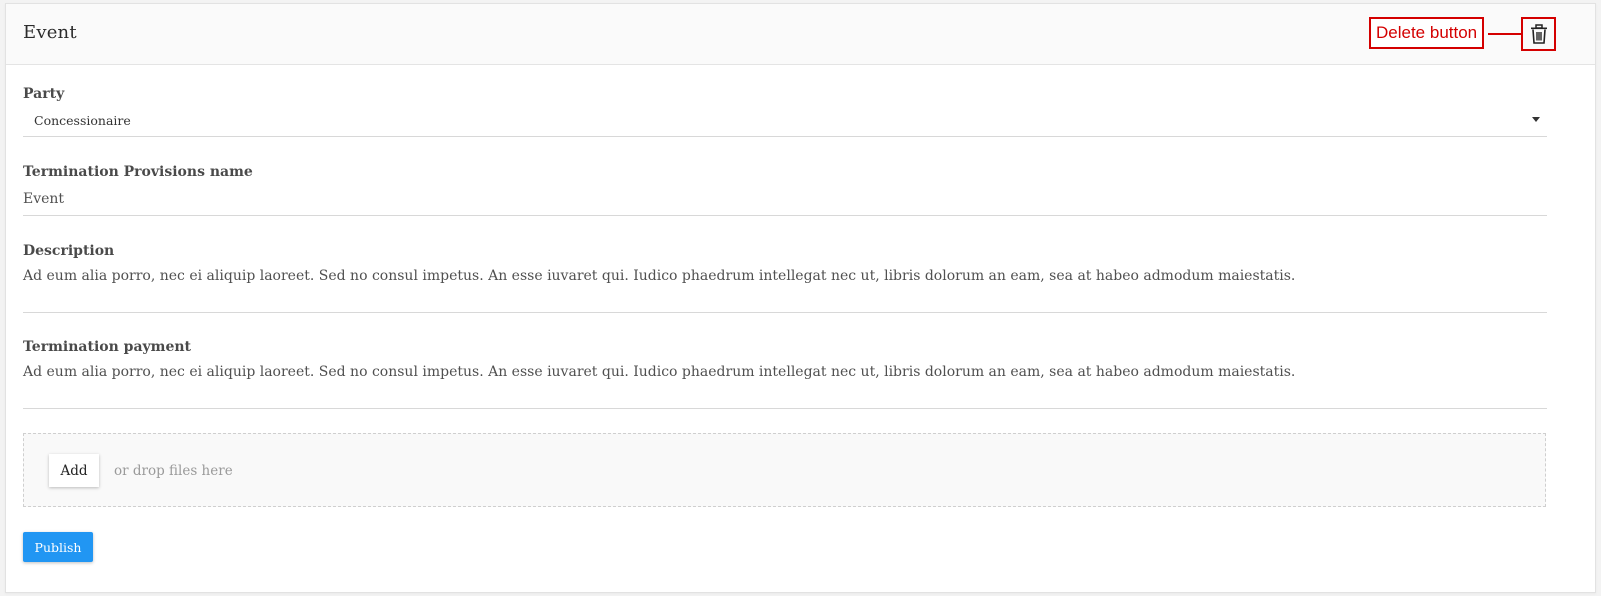  What do you see at coordinates (785, 136) in the screenshot?
I see `party-underline` at bounding box center [785, 136].